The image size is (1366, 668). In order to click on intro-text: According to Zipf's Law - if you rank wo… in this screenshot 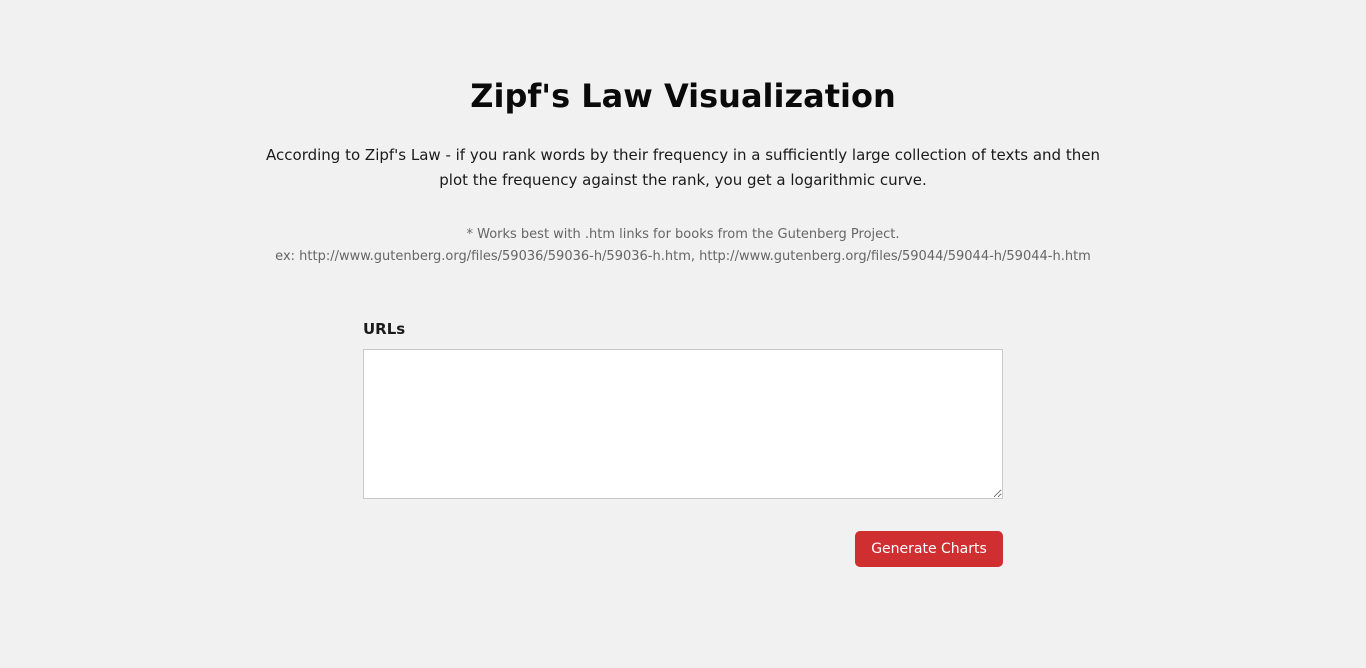, I will do `click(683, 167)`.